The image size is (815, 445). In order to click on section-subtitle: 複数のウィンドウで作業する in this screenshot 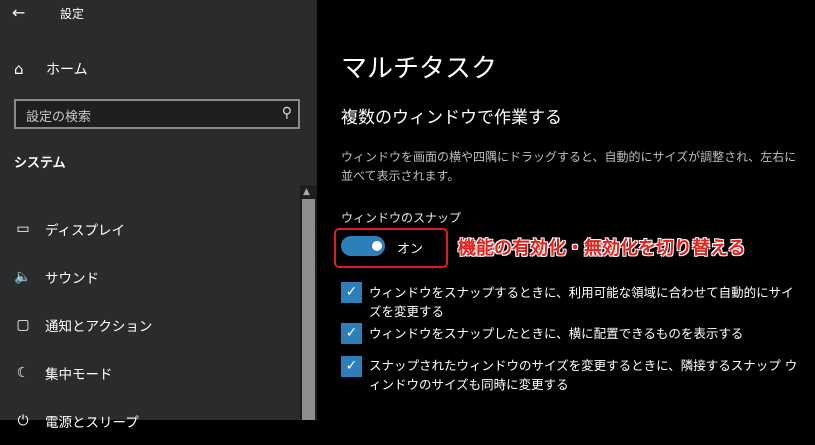, I will do `click(451, 118)`.